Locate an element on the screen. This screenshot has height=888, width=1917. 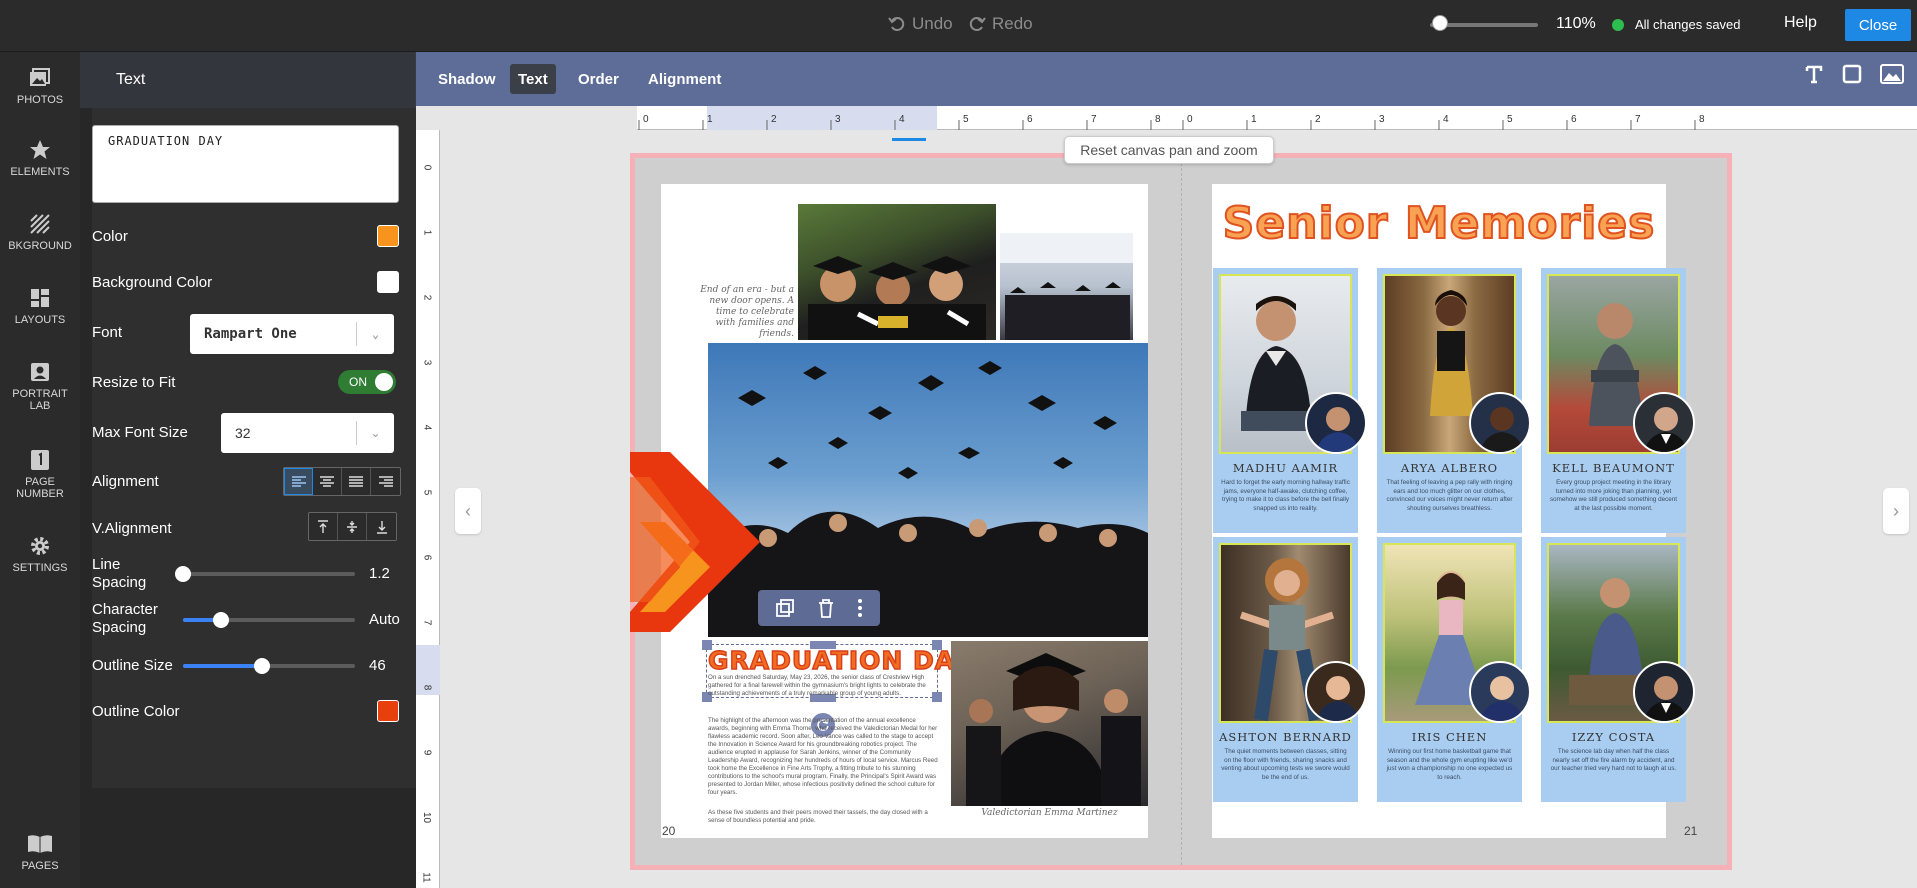
valign-top-button is located at coordinates (323, 526).